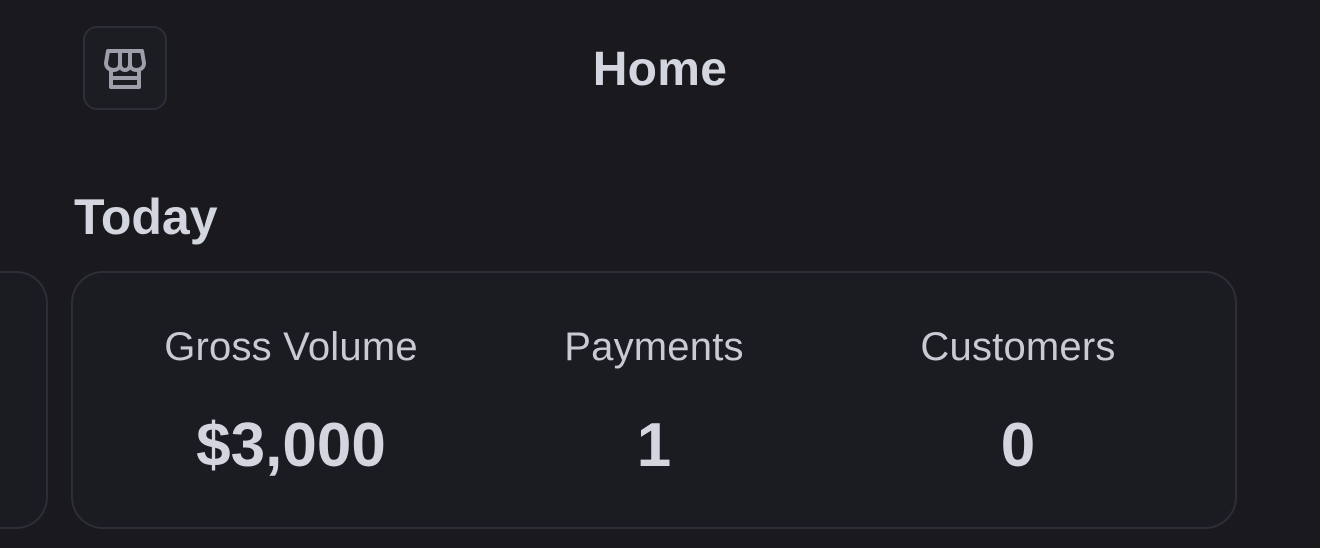 The width and height of the screenshot is (1320, 548). Describe the element at coordinates (654, 347) in the screenshot. I see `stat-label: Payments` at that location.